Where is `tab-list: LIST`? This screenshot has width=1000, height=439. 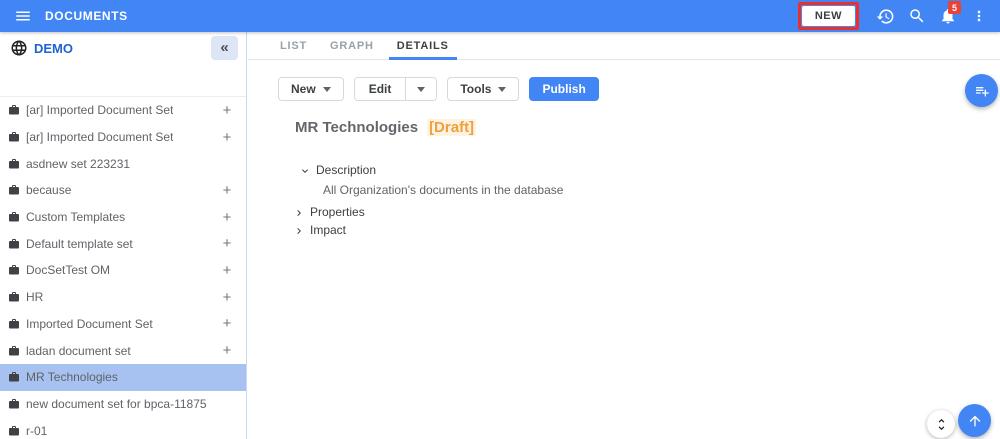
tab-list: LIST is located at coordinates (293, 45).